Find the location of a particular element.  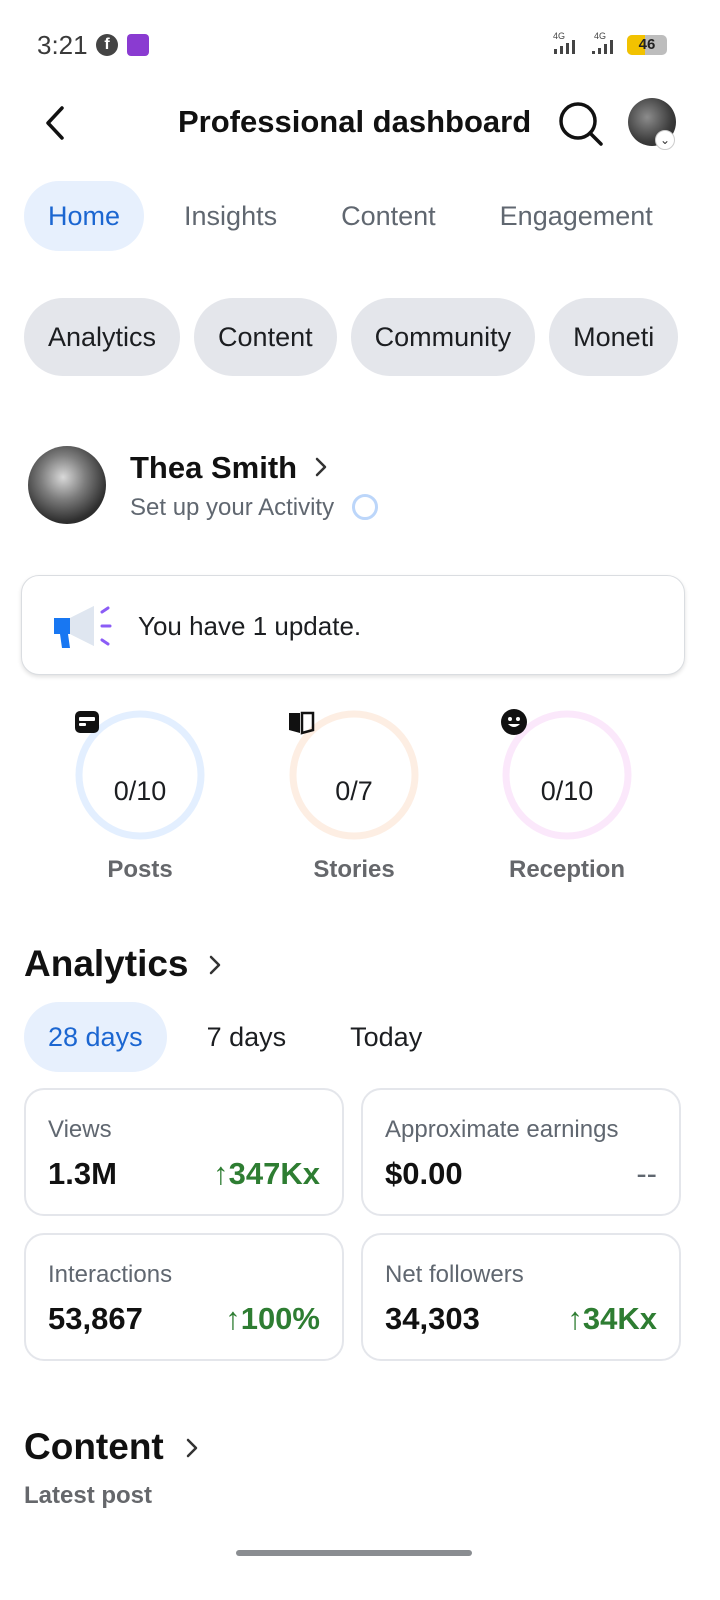

metric-label: Net followers is located at coordinates (454, 1274).